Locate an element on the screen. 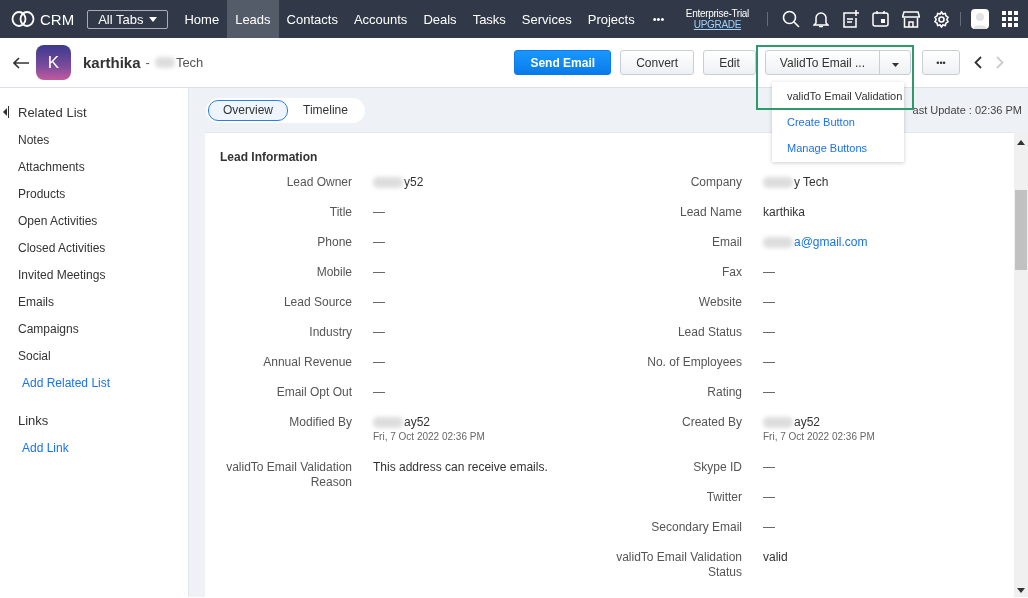  upgrade-link: UPGRADE is located at coordinates (717, 24).